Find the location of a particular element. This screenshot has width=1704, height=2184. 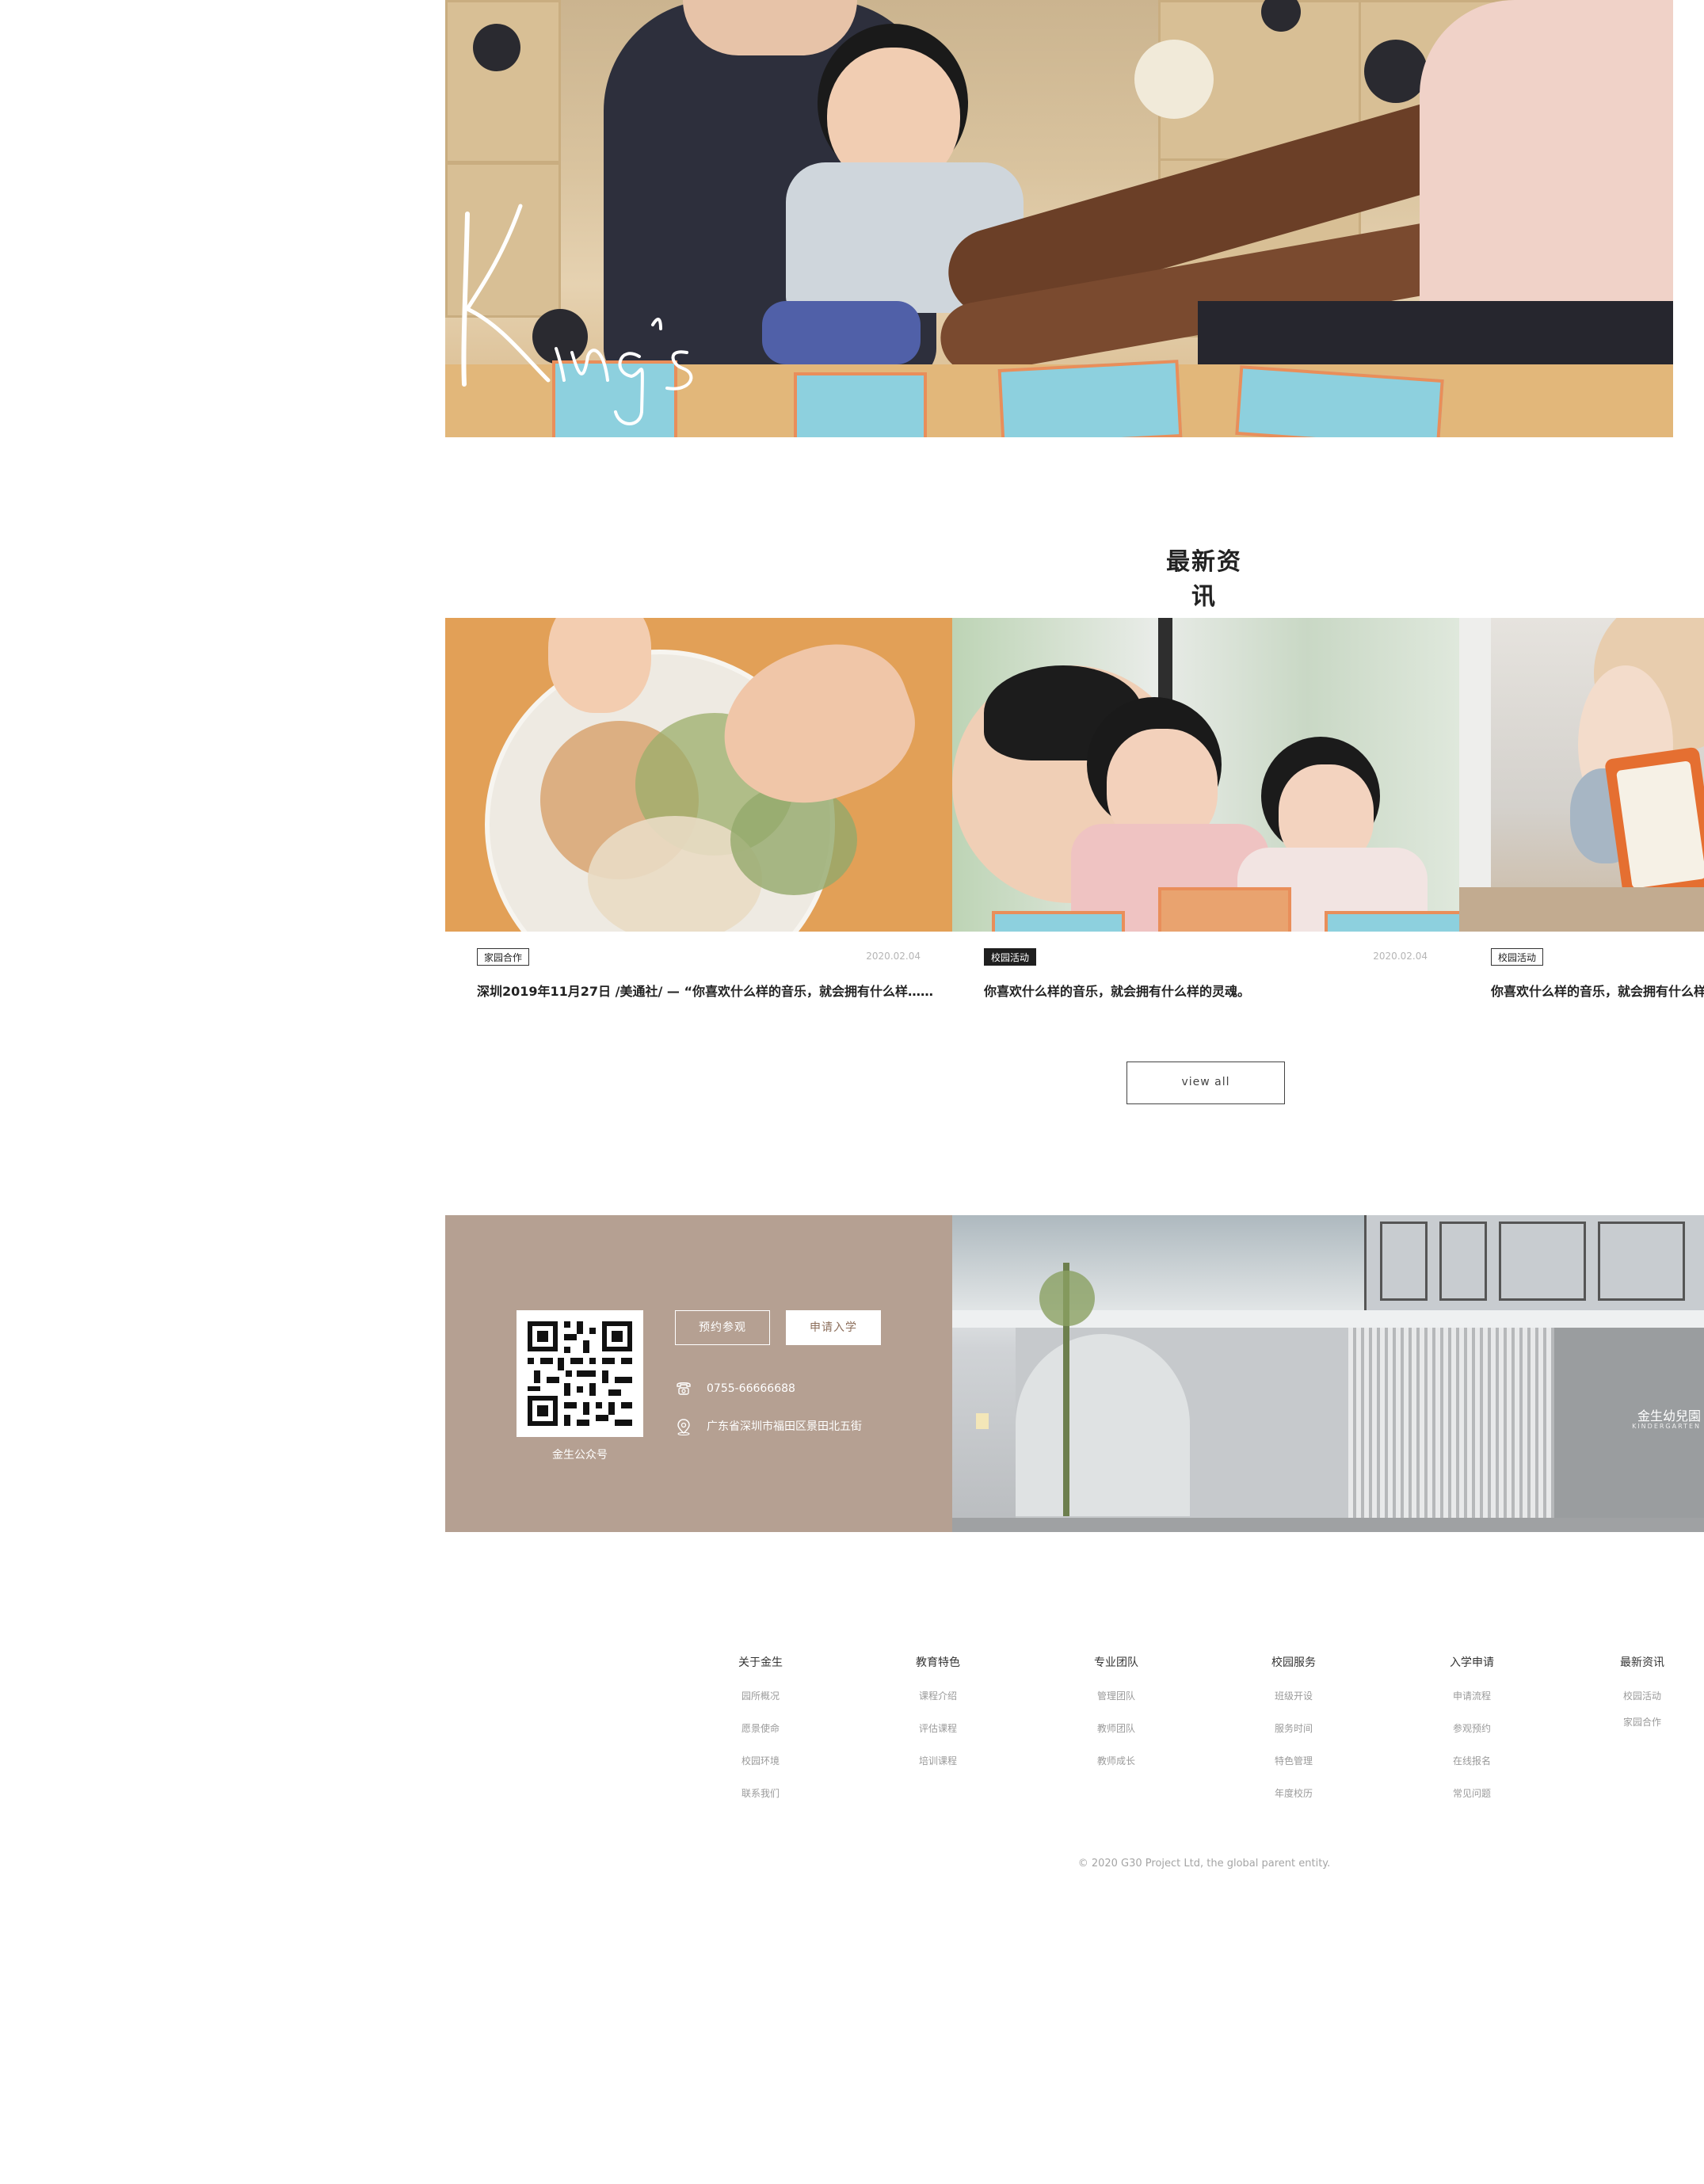

footer-link: 培训课程 is located at coordinates (938, 1770).